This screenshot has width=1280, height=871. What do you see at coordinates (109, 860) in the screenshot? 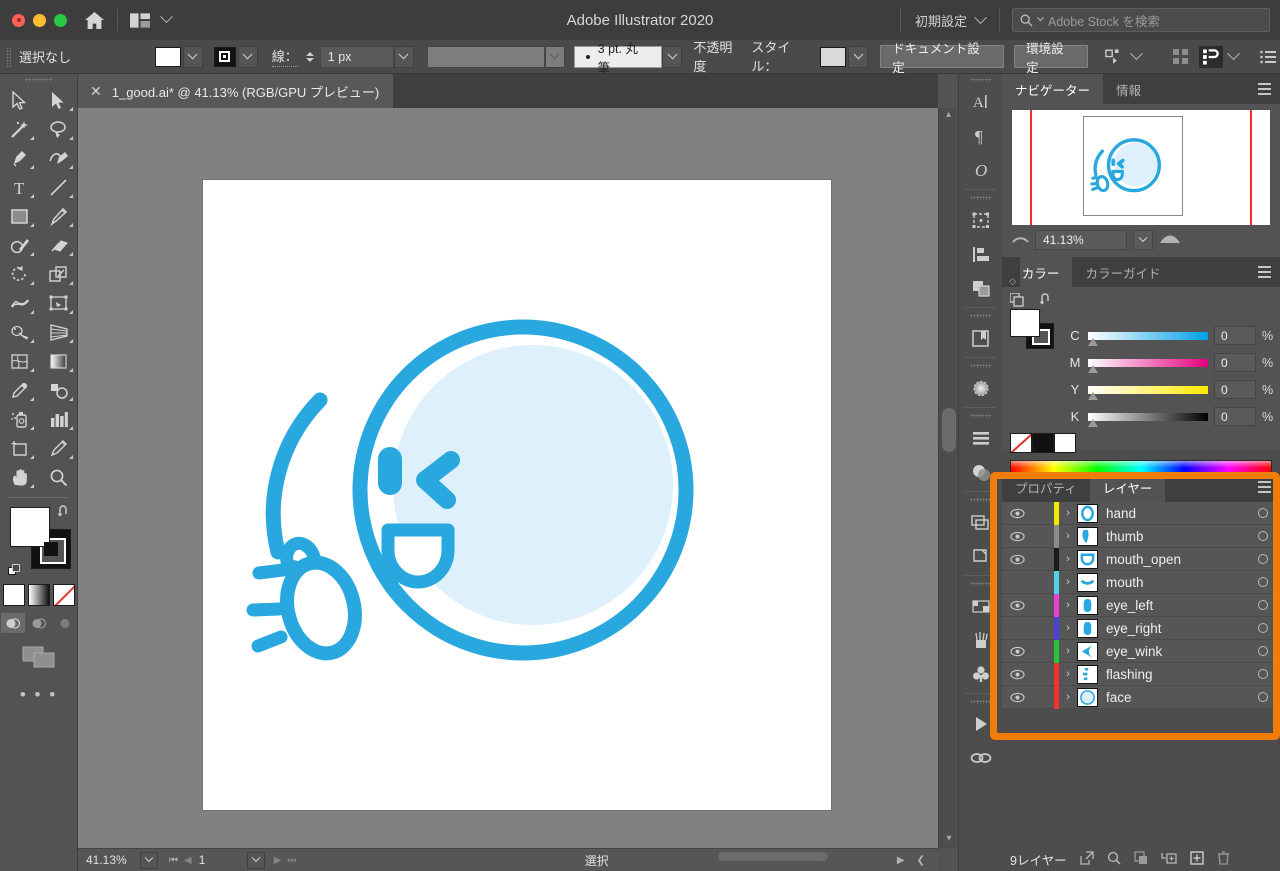
I see `zoom-level-field: 41.13%` at bounding box center [109, 860].